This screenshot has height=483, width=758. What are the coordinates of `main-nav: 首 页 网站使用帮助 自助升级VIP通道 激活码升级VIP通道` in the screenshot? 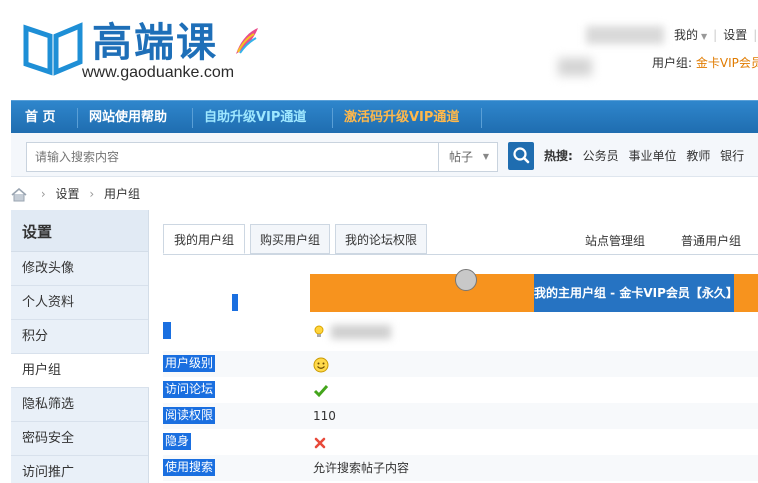 It's located at (384, 116).